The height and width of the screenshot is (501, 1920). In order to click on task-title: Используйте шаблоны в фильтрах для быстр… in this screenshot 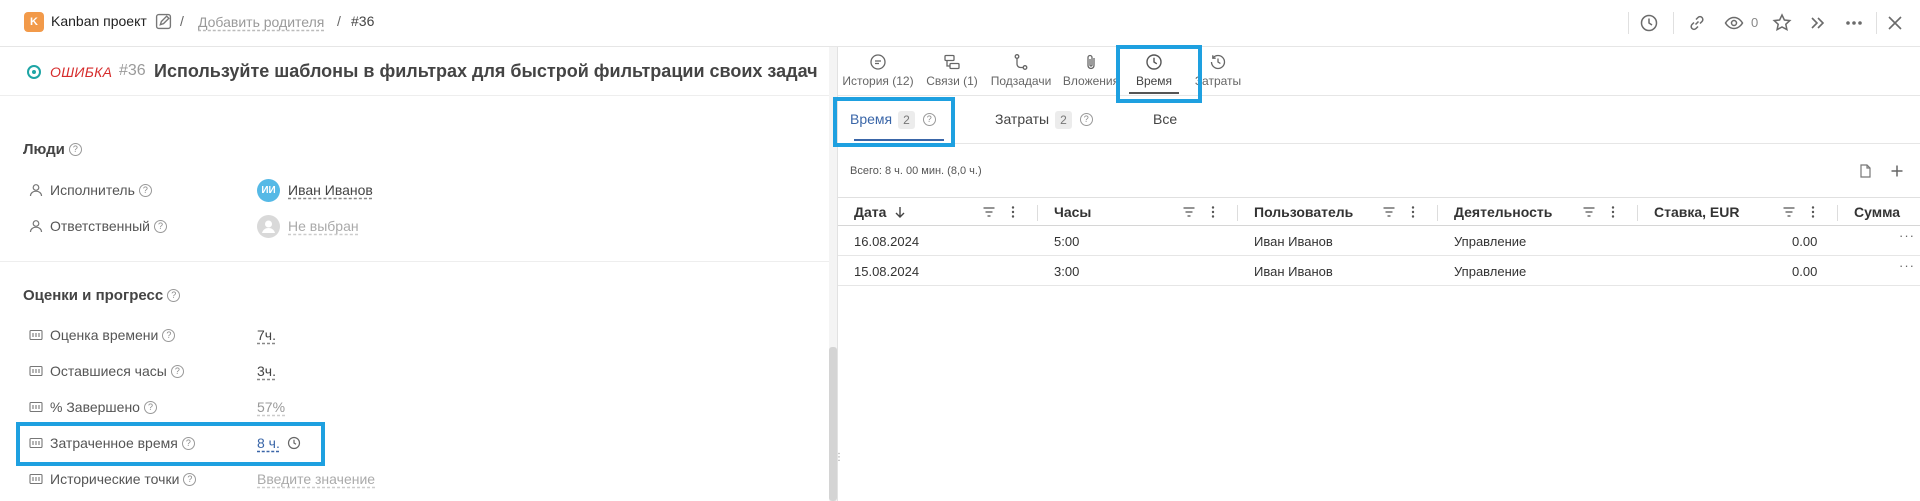, I will do `click(486, 71)`.